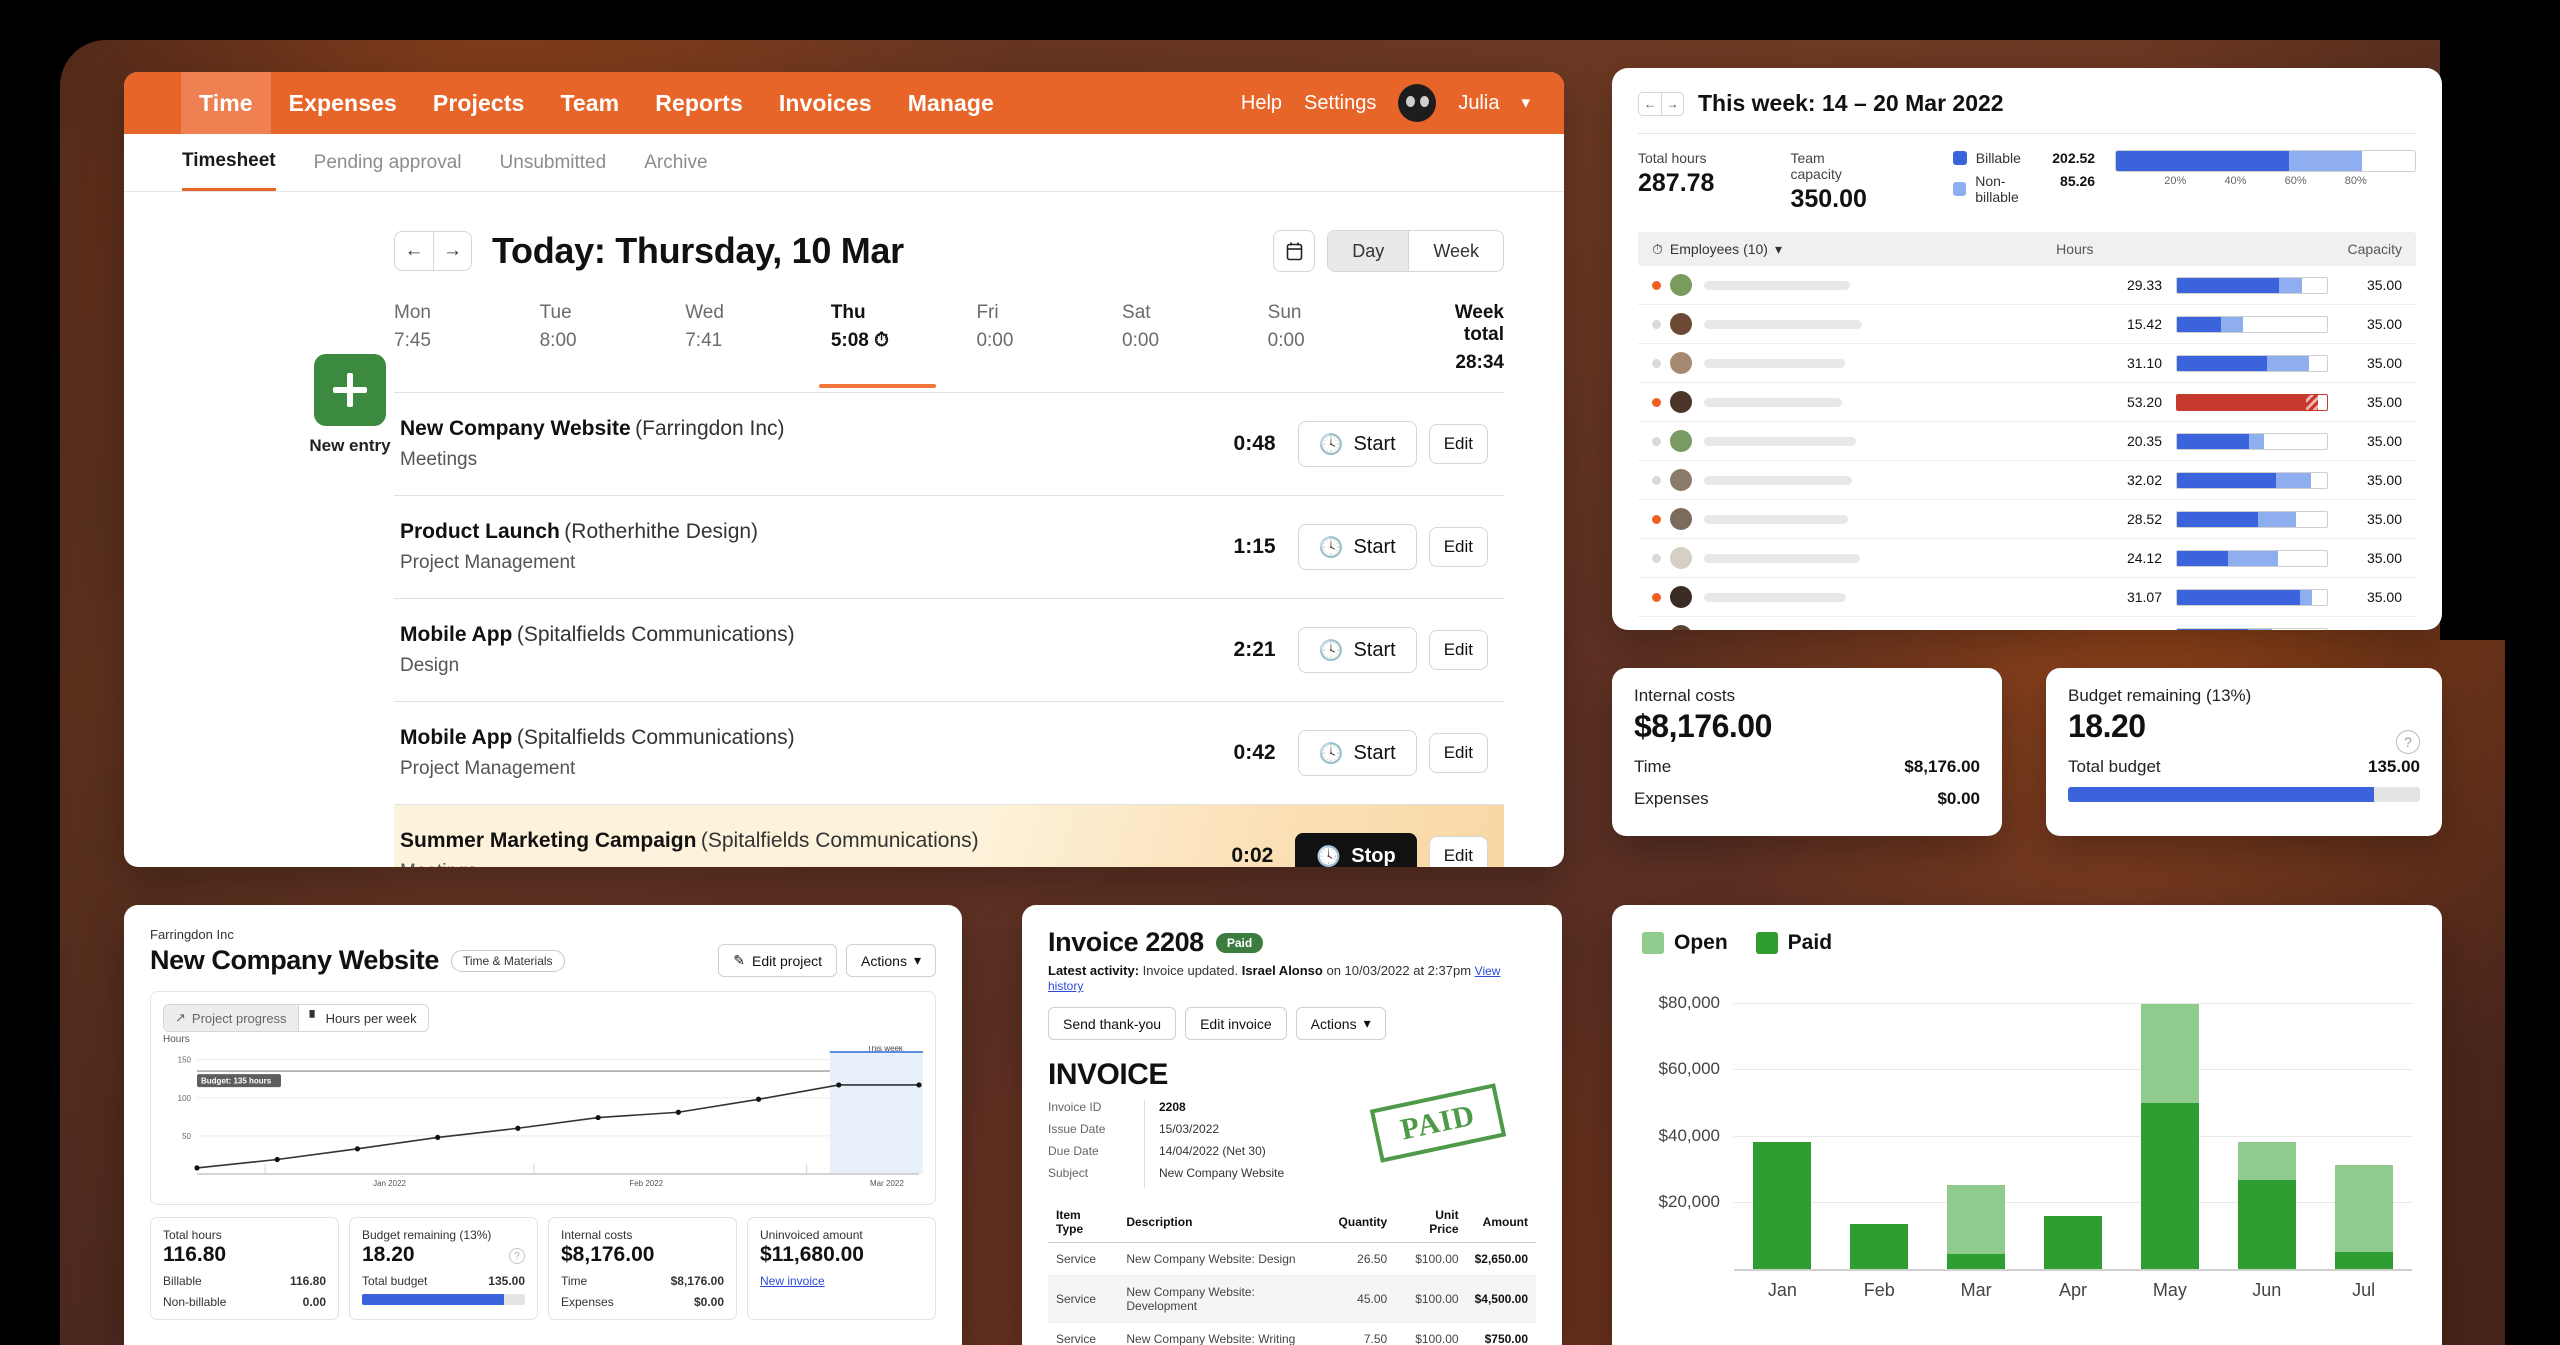 Image resolution: width=2560 pixels, height=1345 pixels. Describe the element at coordinates (2027, 441) in the screenshot. I see `table-row: 20.35 35.00` at that location.